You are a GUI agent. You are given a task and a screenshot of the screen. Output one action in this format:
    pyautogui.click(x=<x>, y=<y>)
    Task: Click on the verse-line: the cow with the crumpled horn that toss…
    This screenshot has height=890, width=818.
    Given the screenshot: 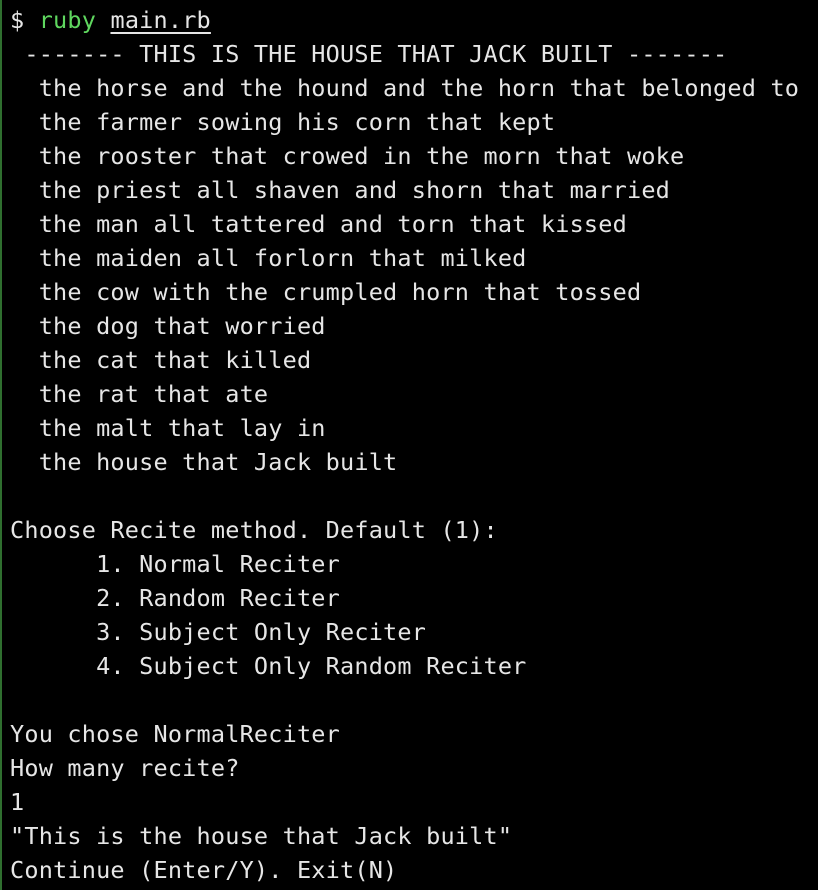 What is the action you would take?
    pyautogui.click(x=326, y=292)
    